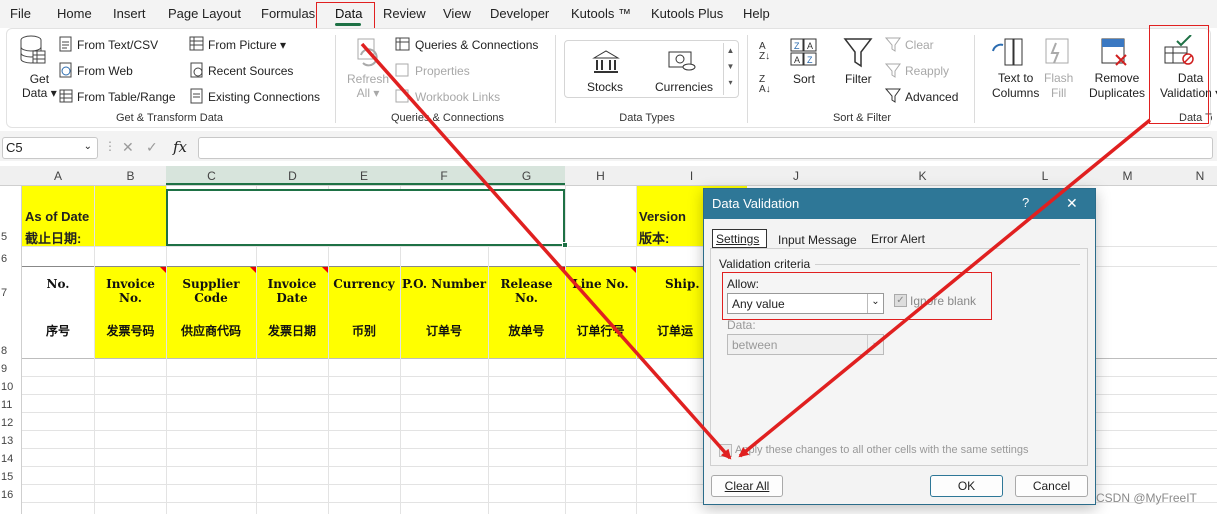  What do you see at coordinates (1114, 52) in the screenshot?
I see `remove-duplicates-icon` at bounding box center [1114, 52].